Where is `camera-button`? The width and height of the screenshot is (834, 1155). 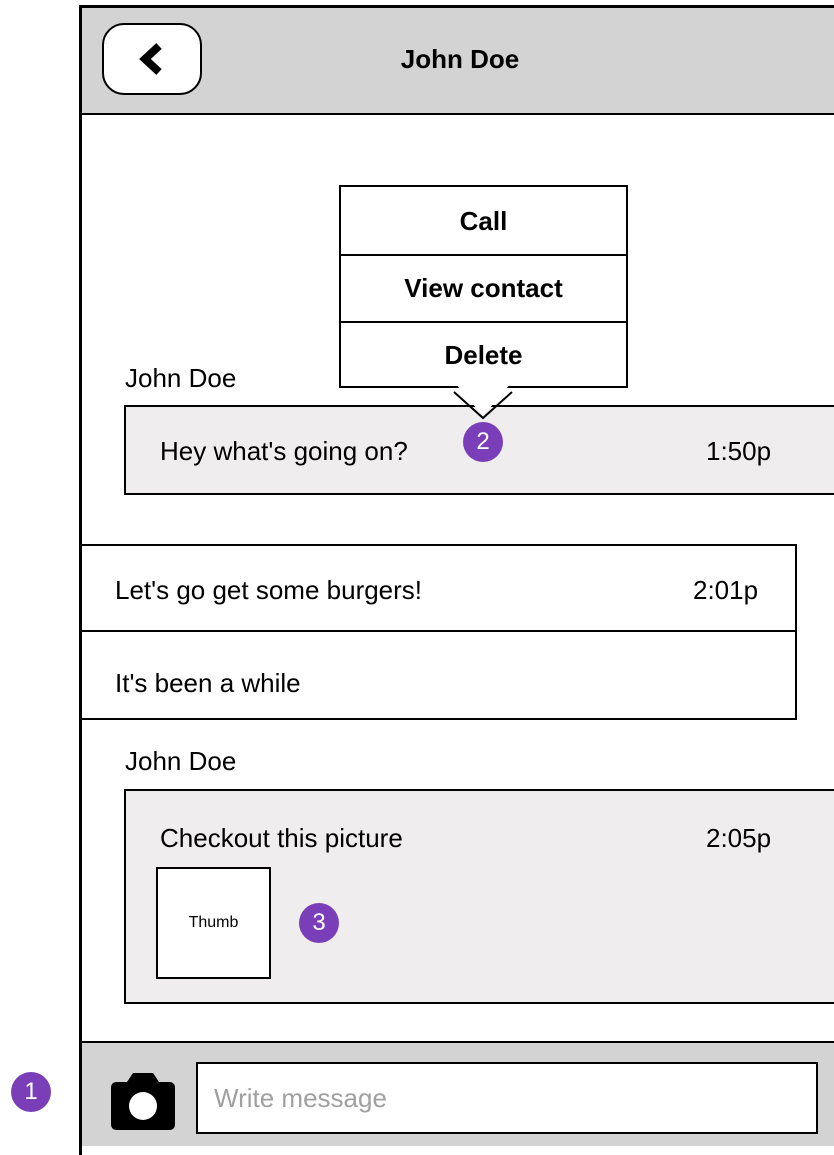 camera-button is located at coordinates (143, 1102).